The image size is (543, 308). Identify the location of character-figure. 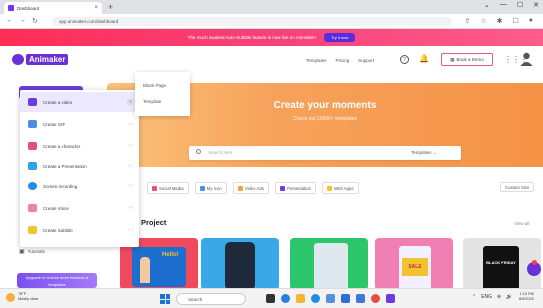
(145, 270).